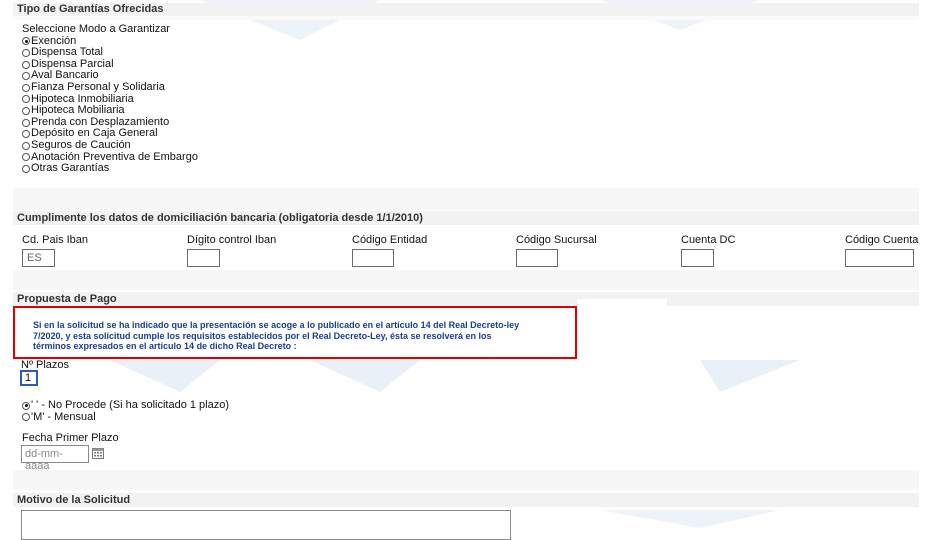 The width and height of the screenshot is (934, 540). I want to click on fecha-primer-plazo-input: dd-mm-aaaa, so click(55, 458).